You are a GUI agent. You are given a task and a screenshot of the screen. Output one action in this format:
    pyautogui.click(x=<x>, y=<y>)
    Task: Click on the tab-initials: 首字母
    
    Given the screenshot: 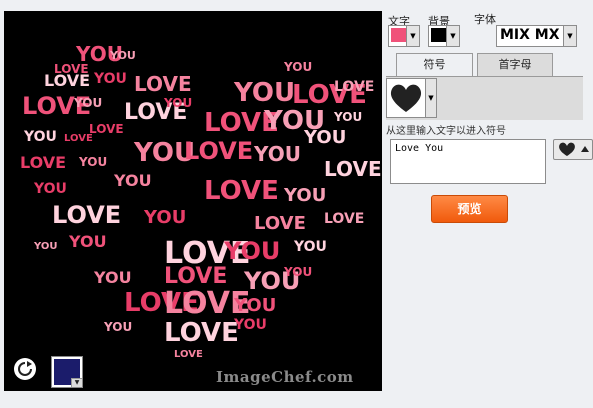 What is the action you would take?
    pyautogui.click(x=515, y=64)
    